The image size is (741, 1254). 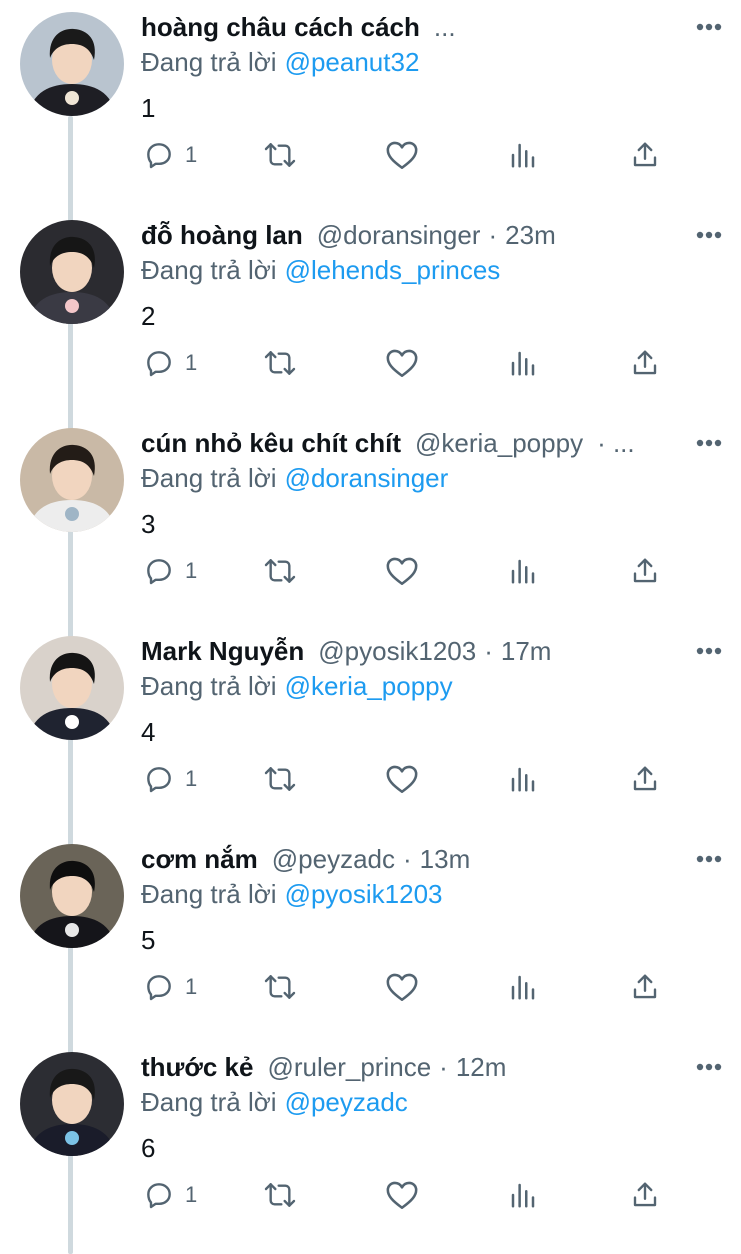 I want to click on user-handle: @keria_poppy, so click(x=499, y=443).